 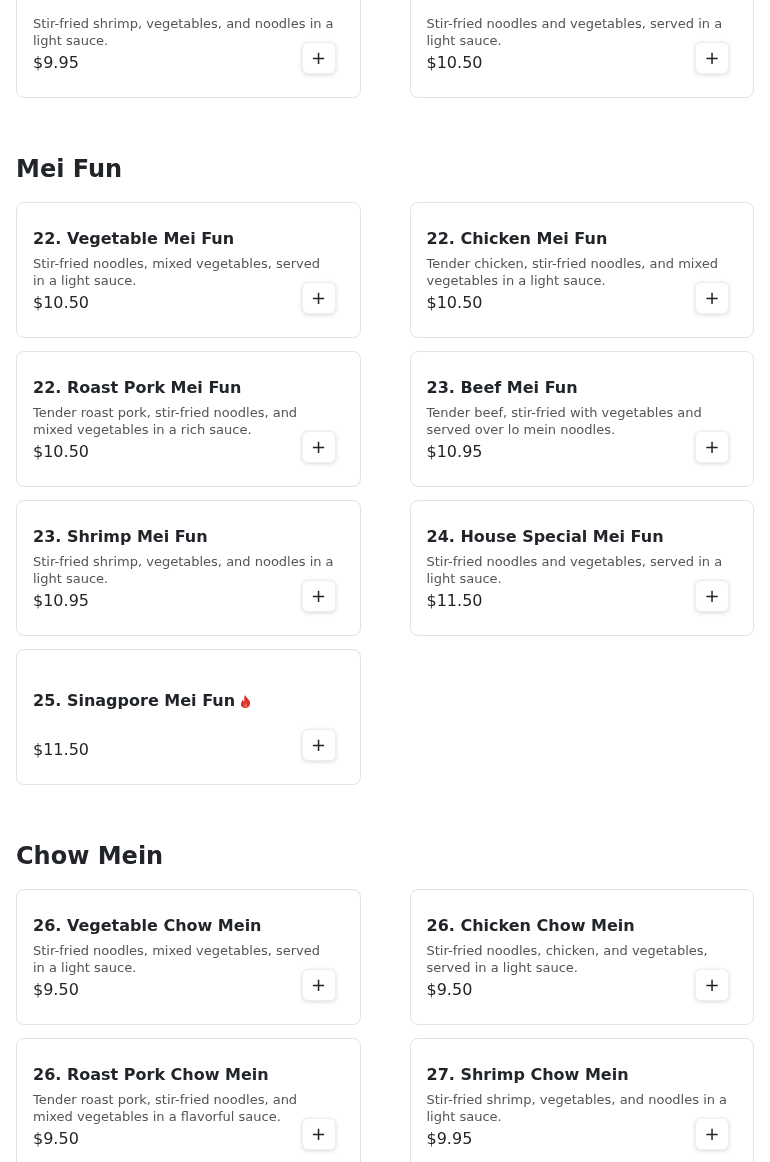 I want to click on item-description: Tender roast pork, stir-fried noodles, and mixed vegetables in a flavorful sauce., so click(x=166, y=1108).